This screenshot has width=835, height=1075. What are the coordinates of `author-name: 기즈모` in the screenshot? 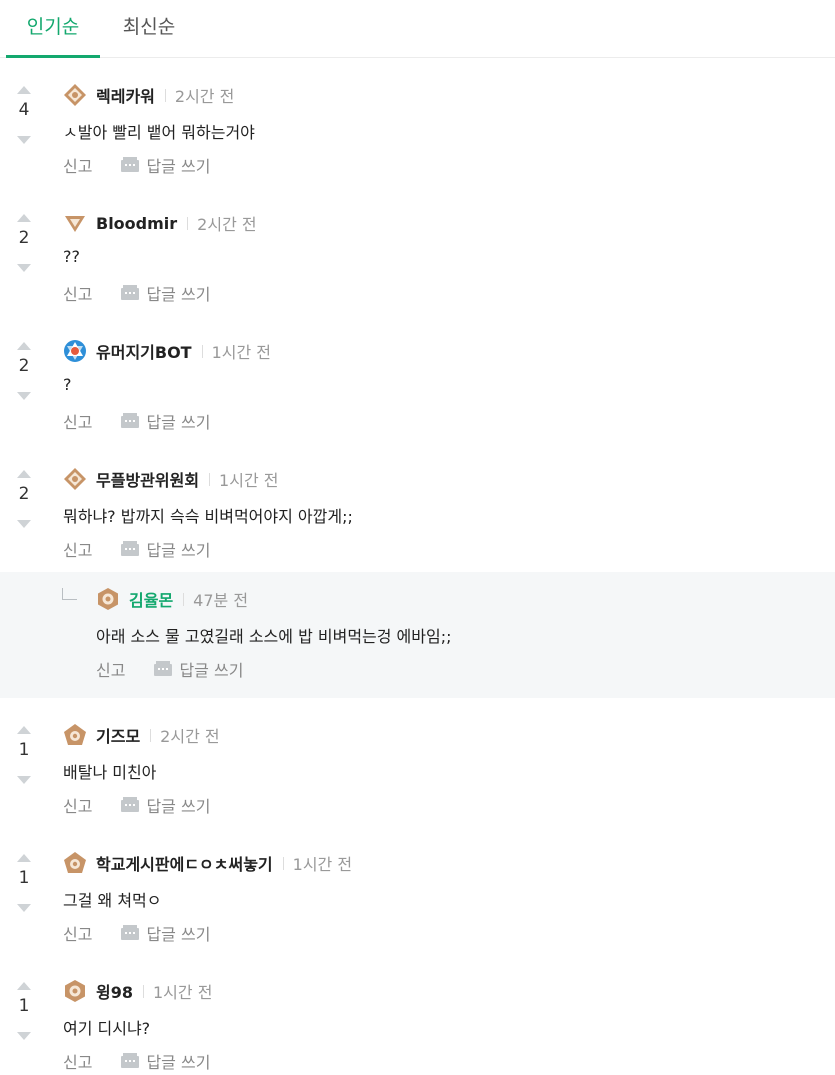 It's located at (118, 735).